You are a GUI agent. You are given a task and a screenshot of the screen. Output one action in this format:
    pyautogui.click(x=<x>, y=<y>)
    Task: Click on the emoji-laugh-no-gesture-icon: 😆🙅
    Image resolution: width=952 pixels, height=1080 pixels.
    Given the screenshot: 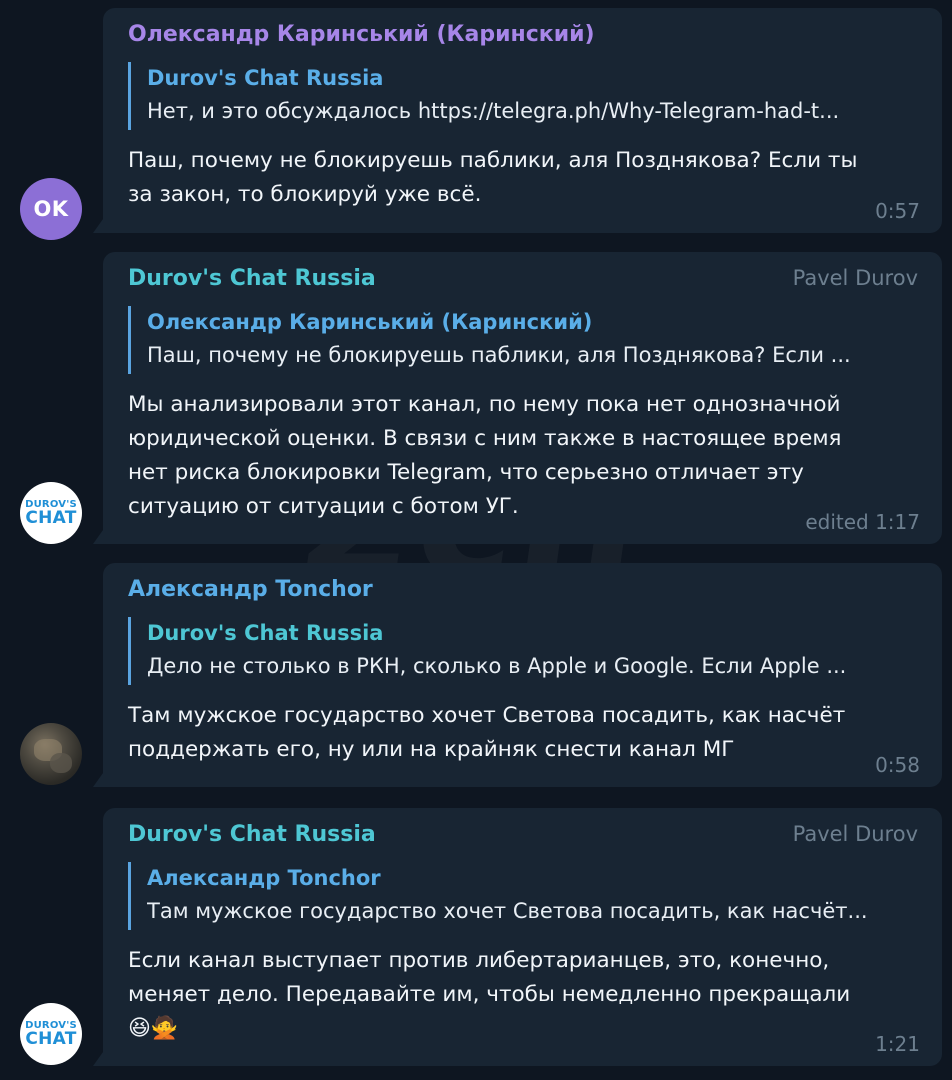 What is the action you would take?
    pyautogui.click(x=153, y=1028)
    